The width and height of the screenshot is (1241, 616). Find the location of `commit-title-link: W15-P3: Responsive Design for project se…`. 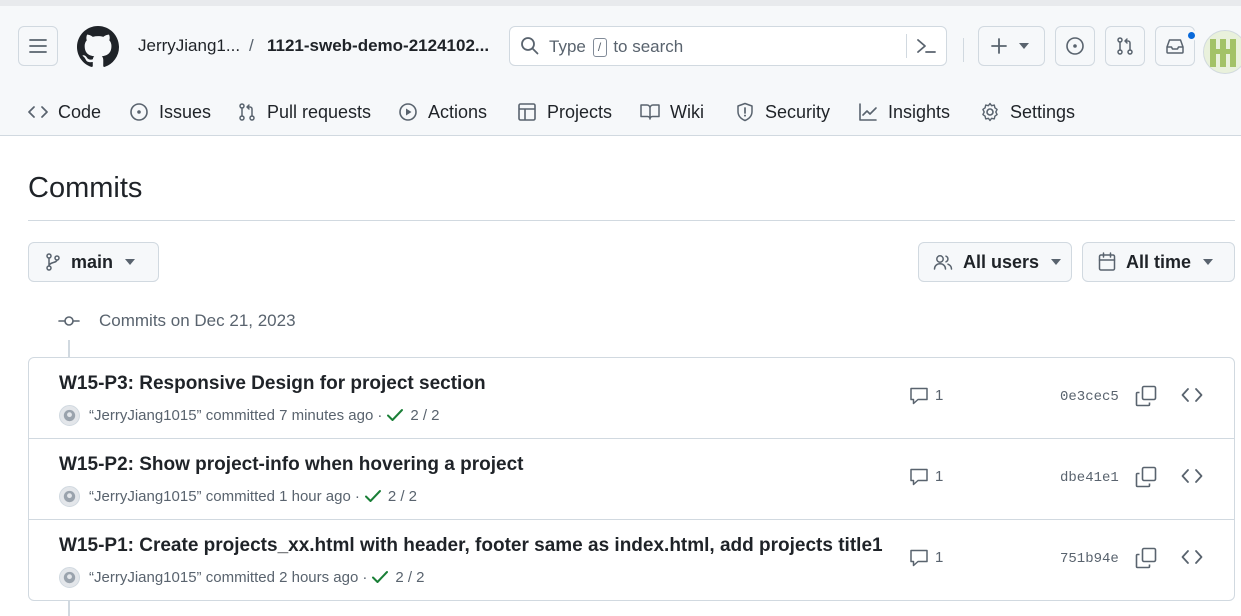

commit-title-link: W15-P3: Responsive Design for project se… is located at coordinates (272, 384).